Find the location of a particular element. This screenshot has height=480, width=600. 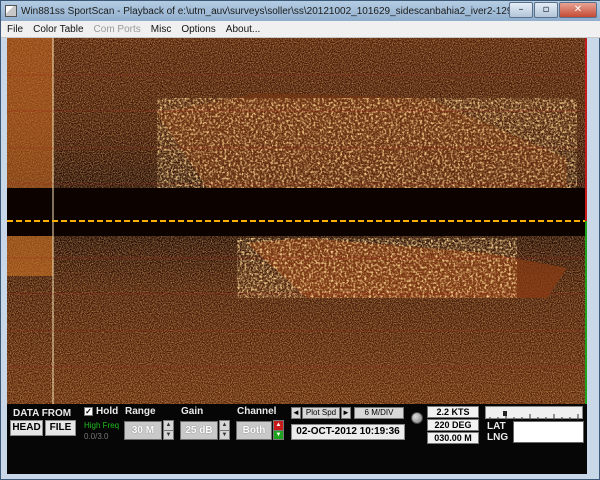

menu-file: File is located at coordinates (15, 29).